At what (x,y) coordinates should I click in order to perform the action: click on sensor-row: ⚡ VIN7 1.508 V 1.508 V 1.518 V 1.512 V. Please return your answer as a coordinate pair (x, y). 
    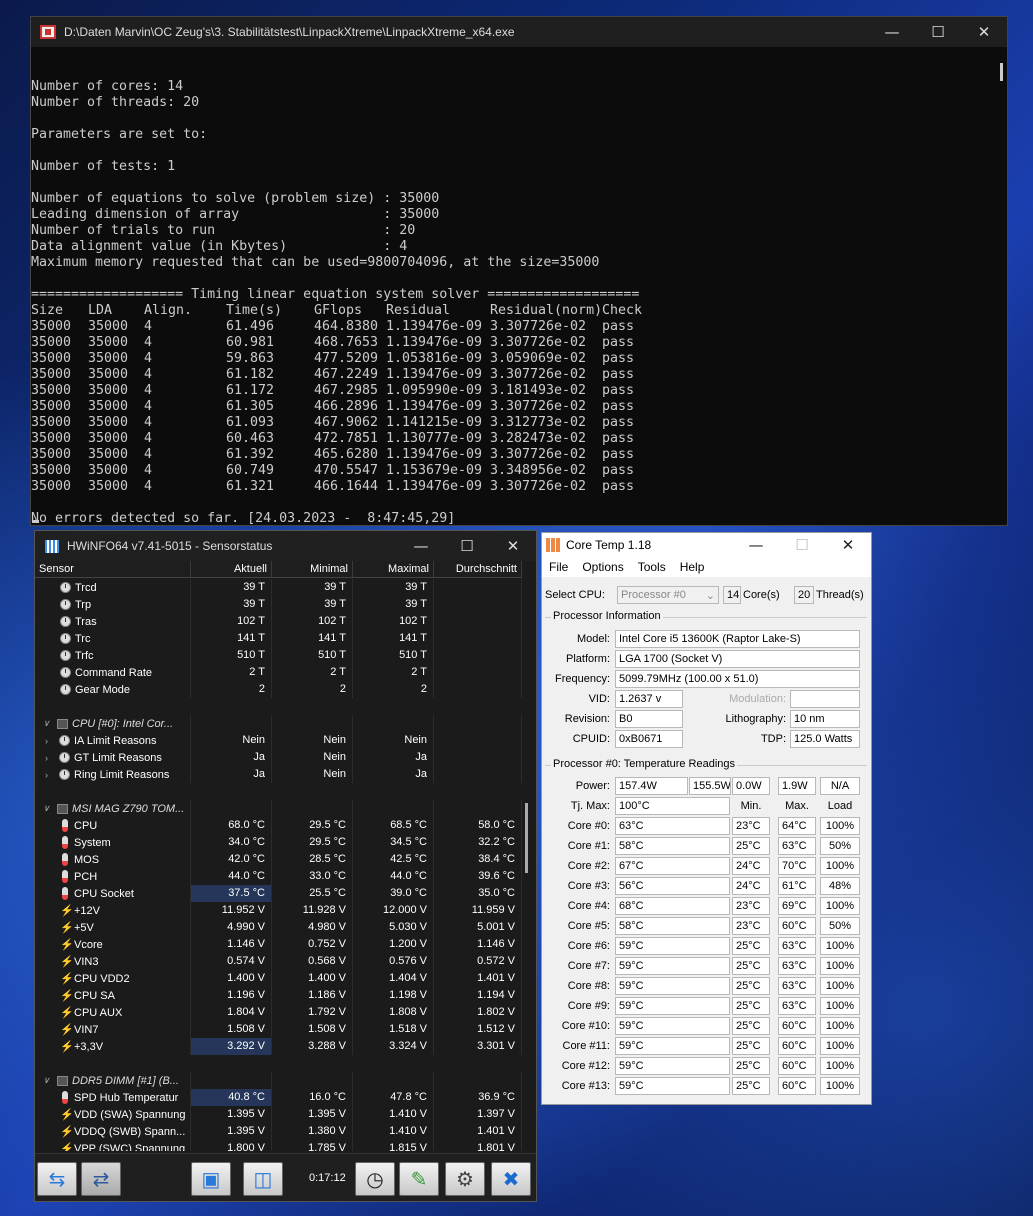
    Looking at the image, I should click on (278, 1029).